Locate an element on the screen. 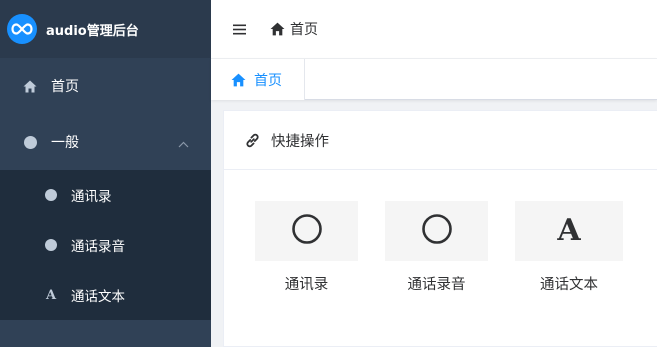 The width and height of the screenshot is (657, 347). sidebar-item-call-recordings: 通话录音 is located at coordinates (105, 245).